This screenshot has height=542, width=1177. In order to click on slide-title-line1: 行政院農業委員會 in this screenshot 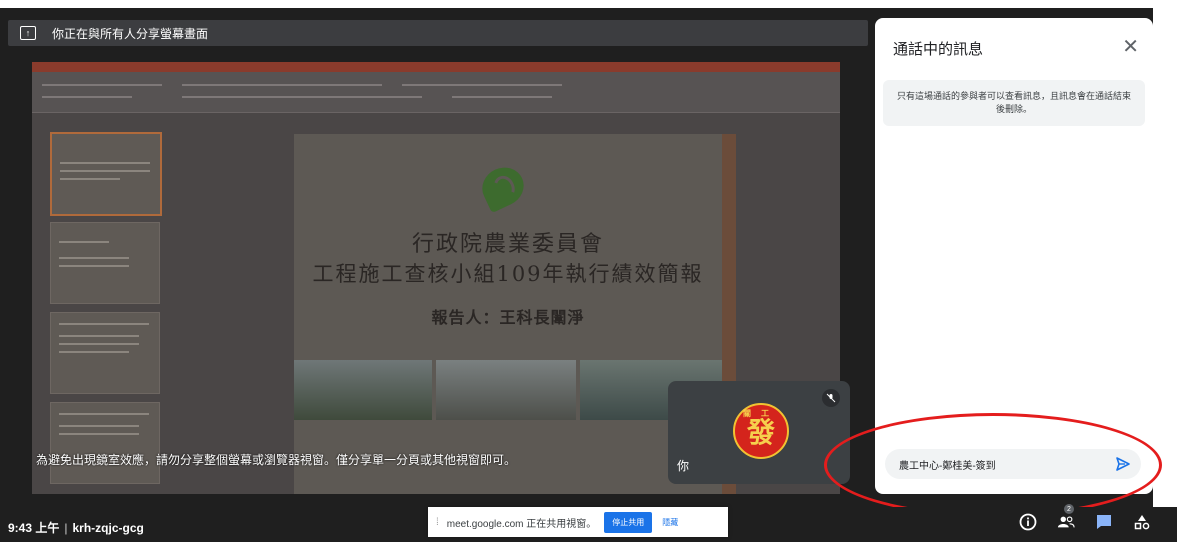, I will do `click(507, 244)`.